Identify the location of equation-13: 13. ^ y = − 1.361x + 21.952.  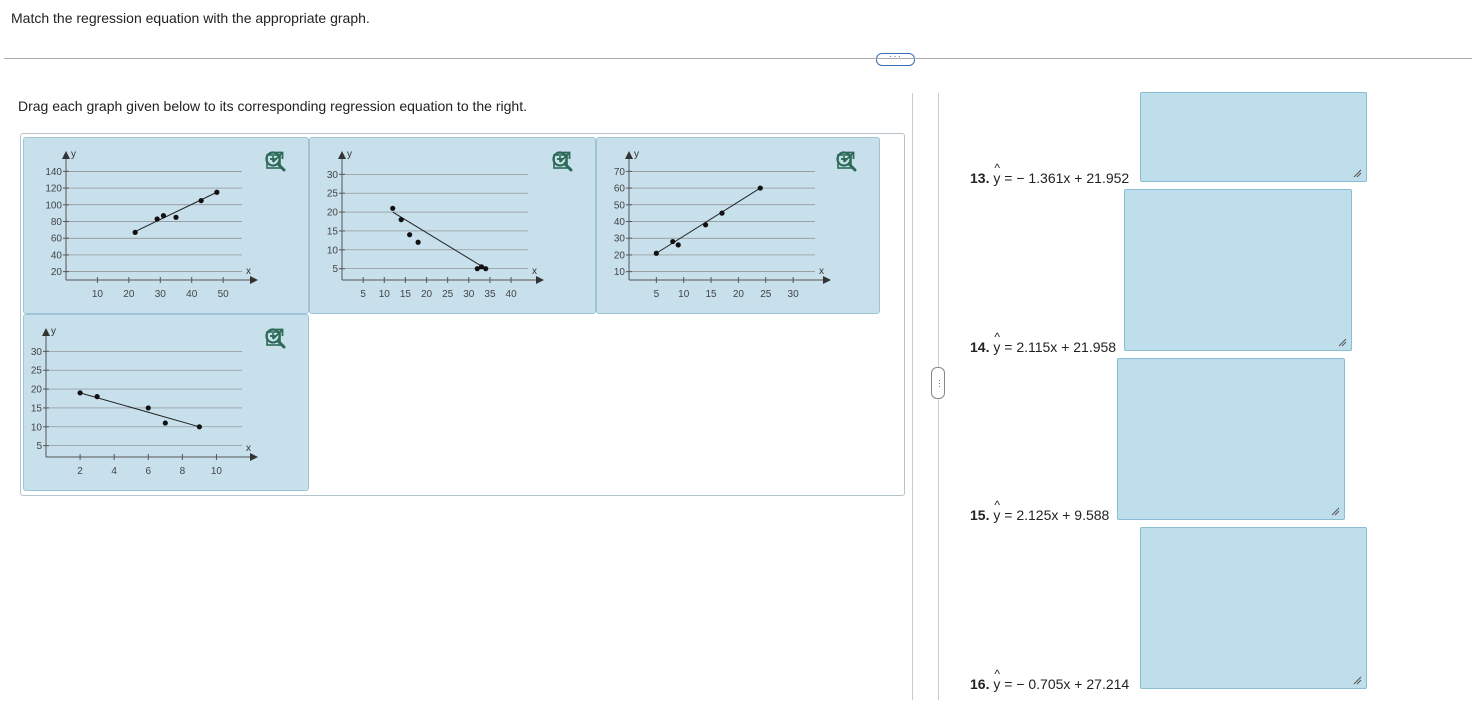
(1050, 173).